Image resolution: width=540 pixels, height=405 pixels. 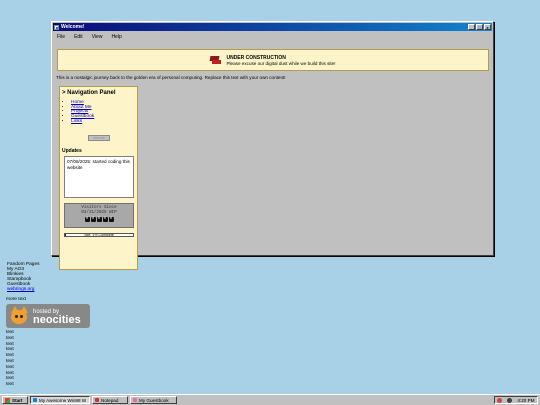 What do you see at coordinates (63, 400) in the screenshot?
I see `task-label: My Awesome Win98 W` at bounding box center [63, 400].